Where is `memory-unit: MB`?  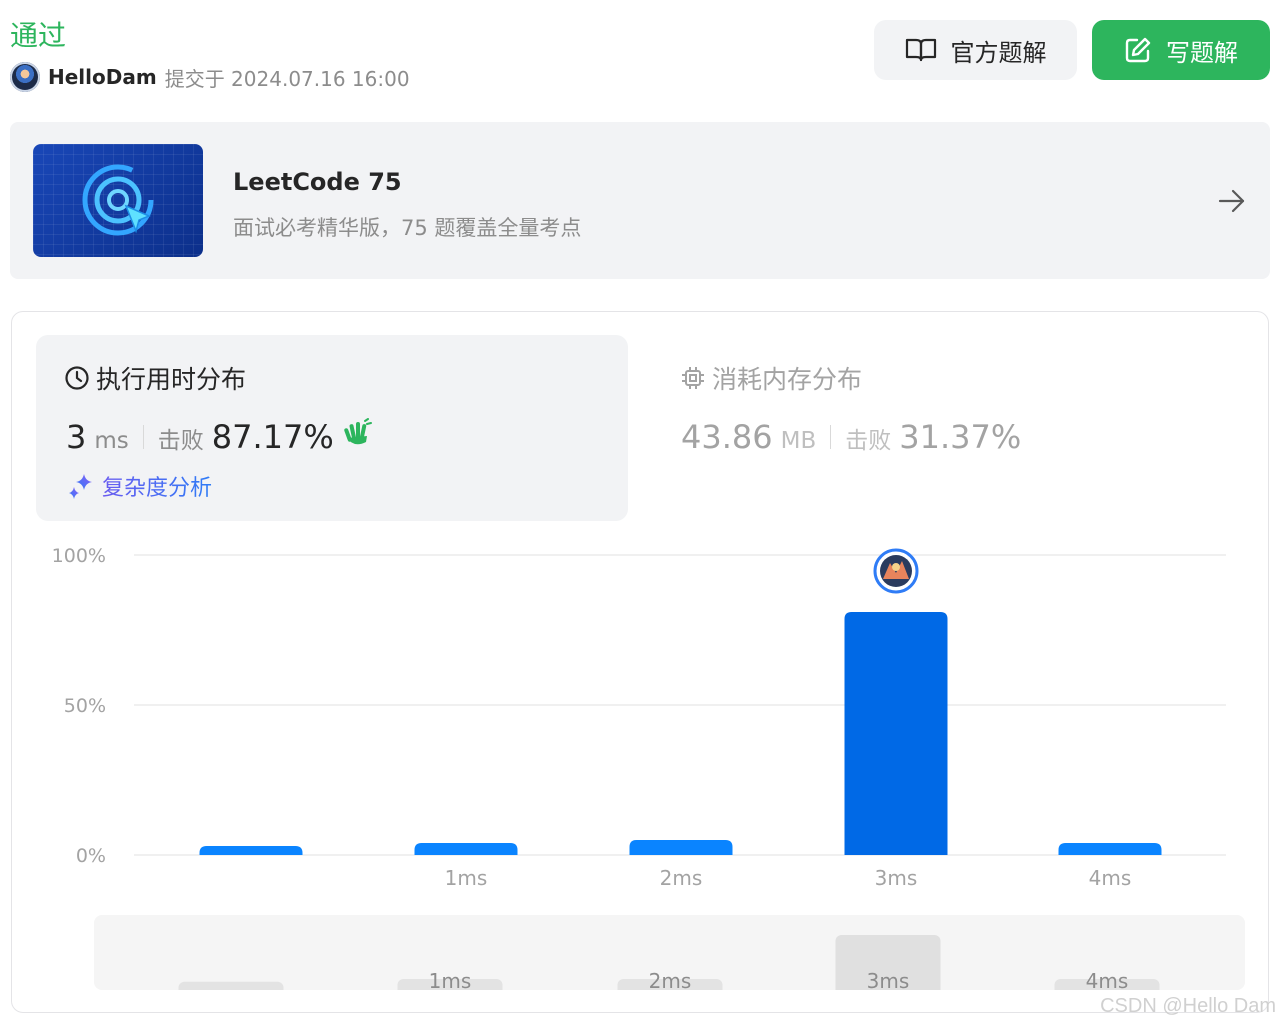
memory-unit: MB is located at coordinates (798, 441).